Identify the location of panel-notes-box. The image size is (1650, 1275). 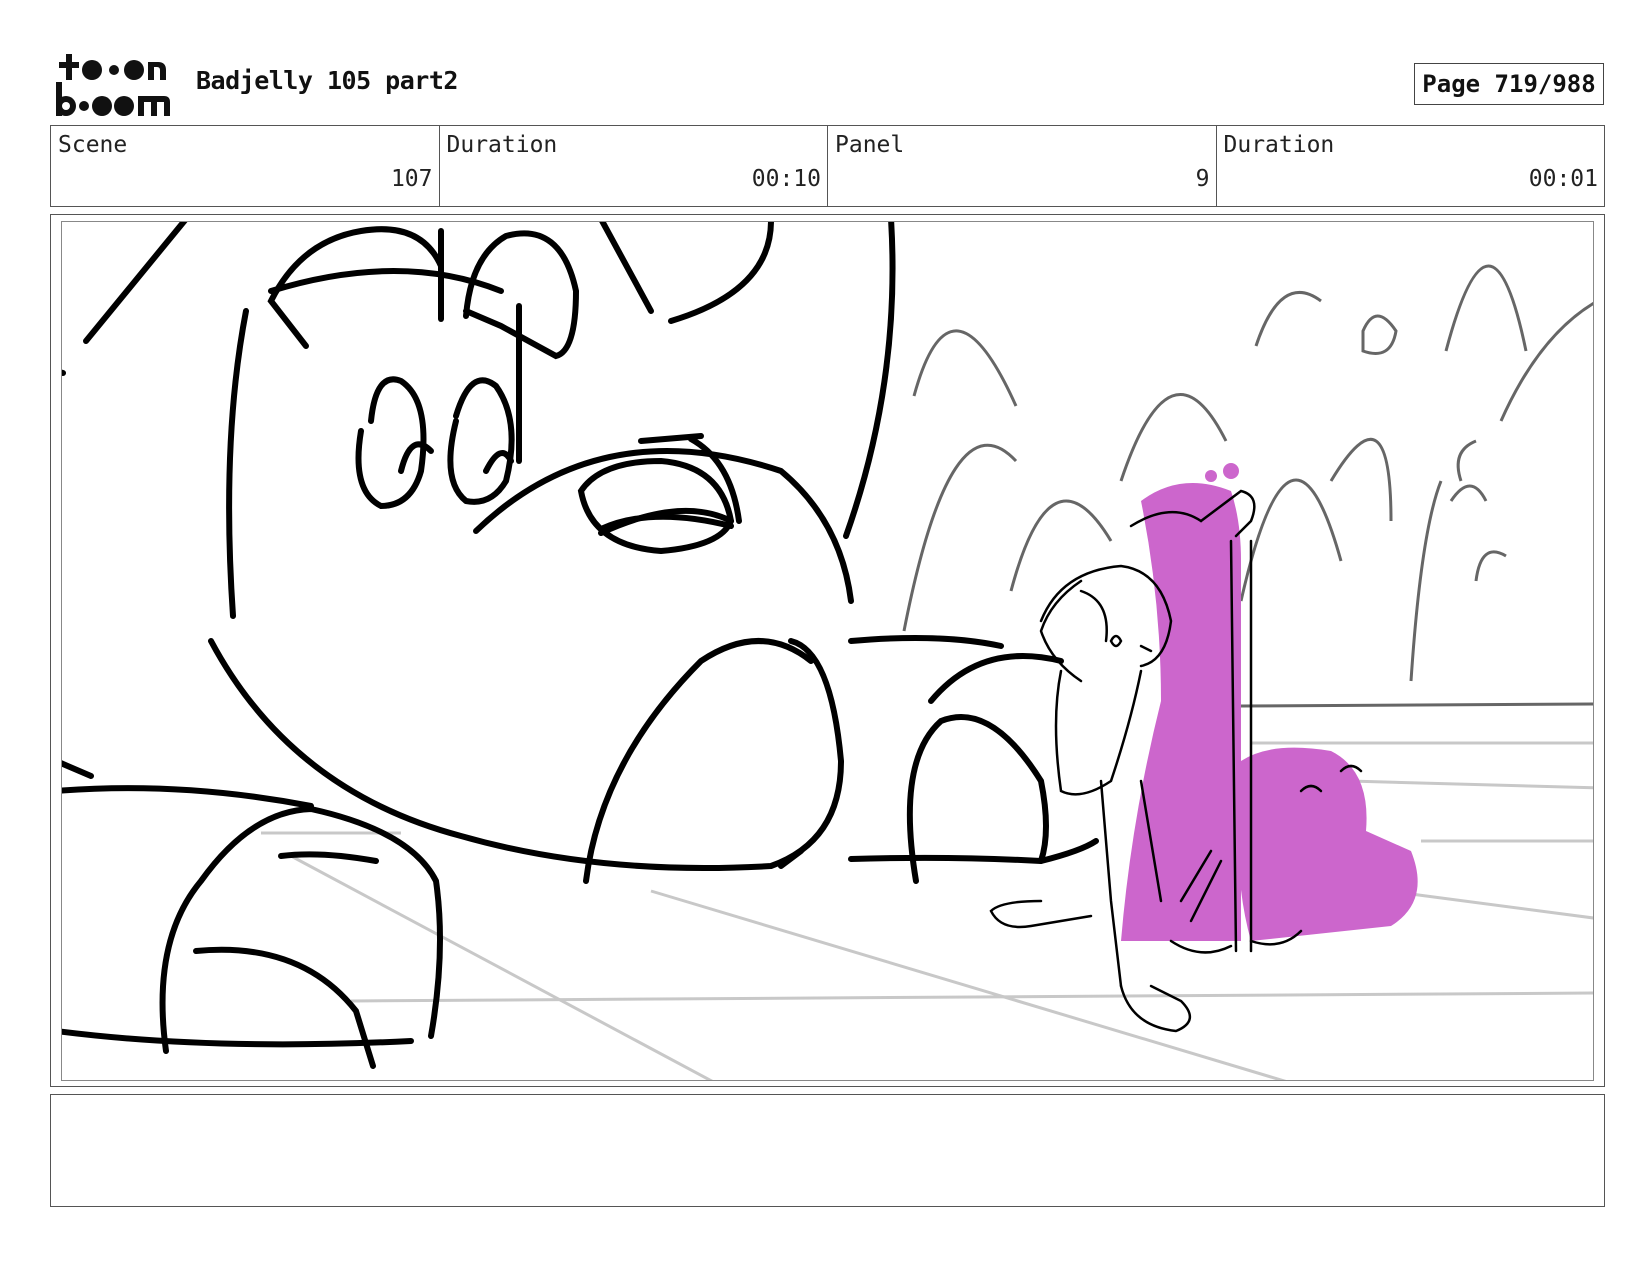
(827, 1150).